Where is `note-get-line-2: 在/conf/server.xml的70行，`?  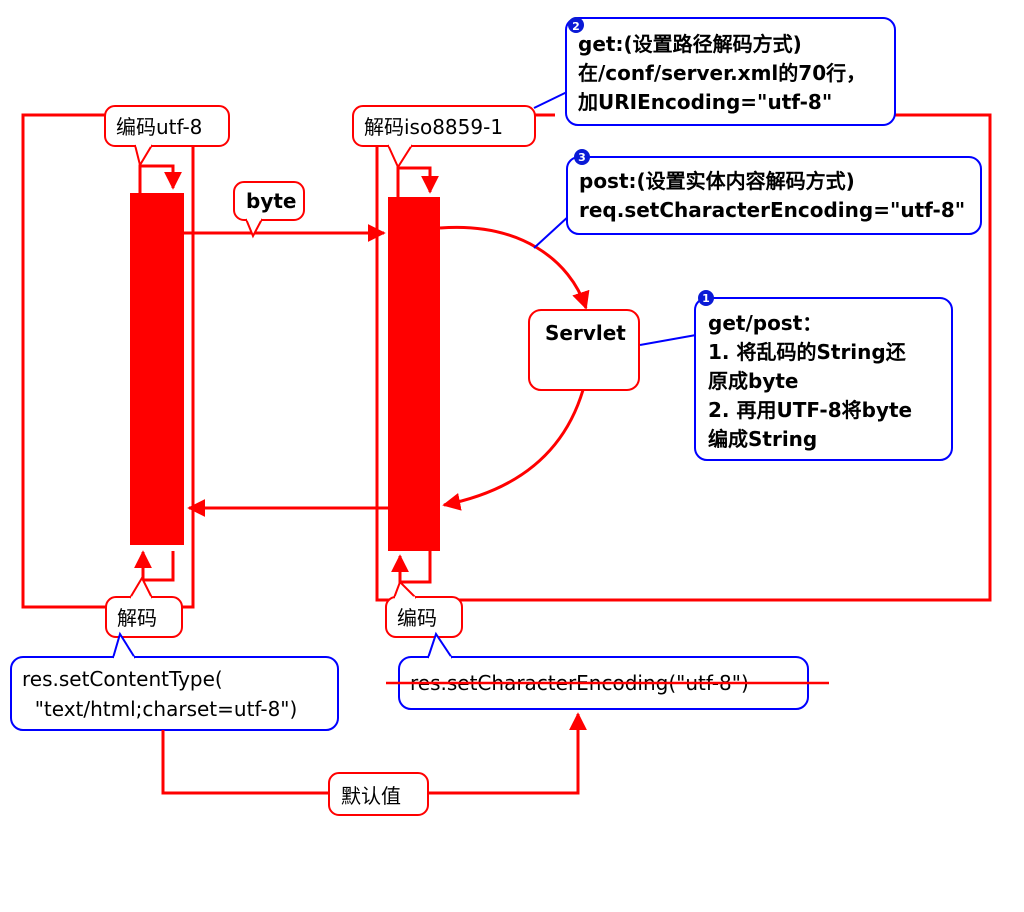
note-get-line-2: 在/conf/server.xml的70行， is located at coordinates (722, 73).